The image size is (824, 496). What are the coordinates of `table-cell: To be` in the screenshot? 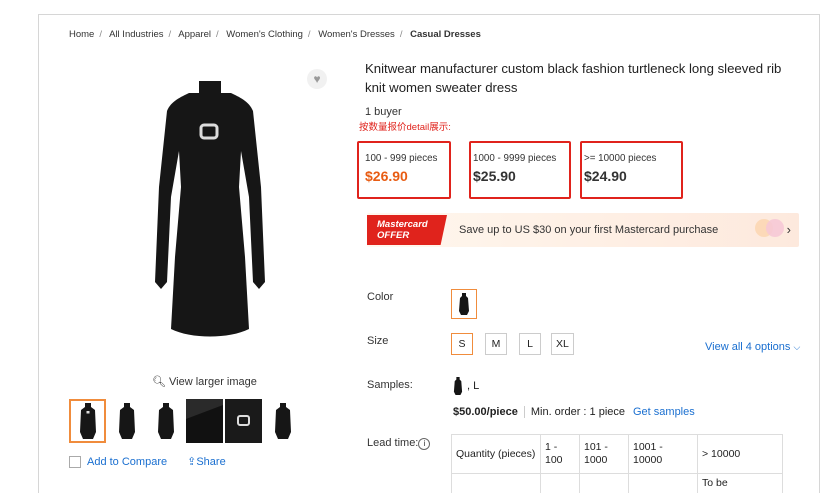 It's located at (740, 483).